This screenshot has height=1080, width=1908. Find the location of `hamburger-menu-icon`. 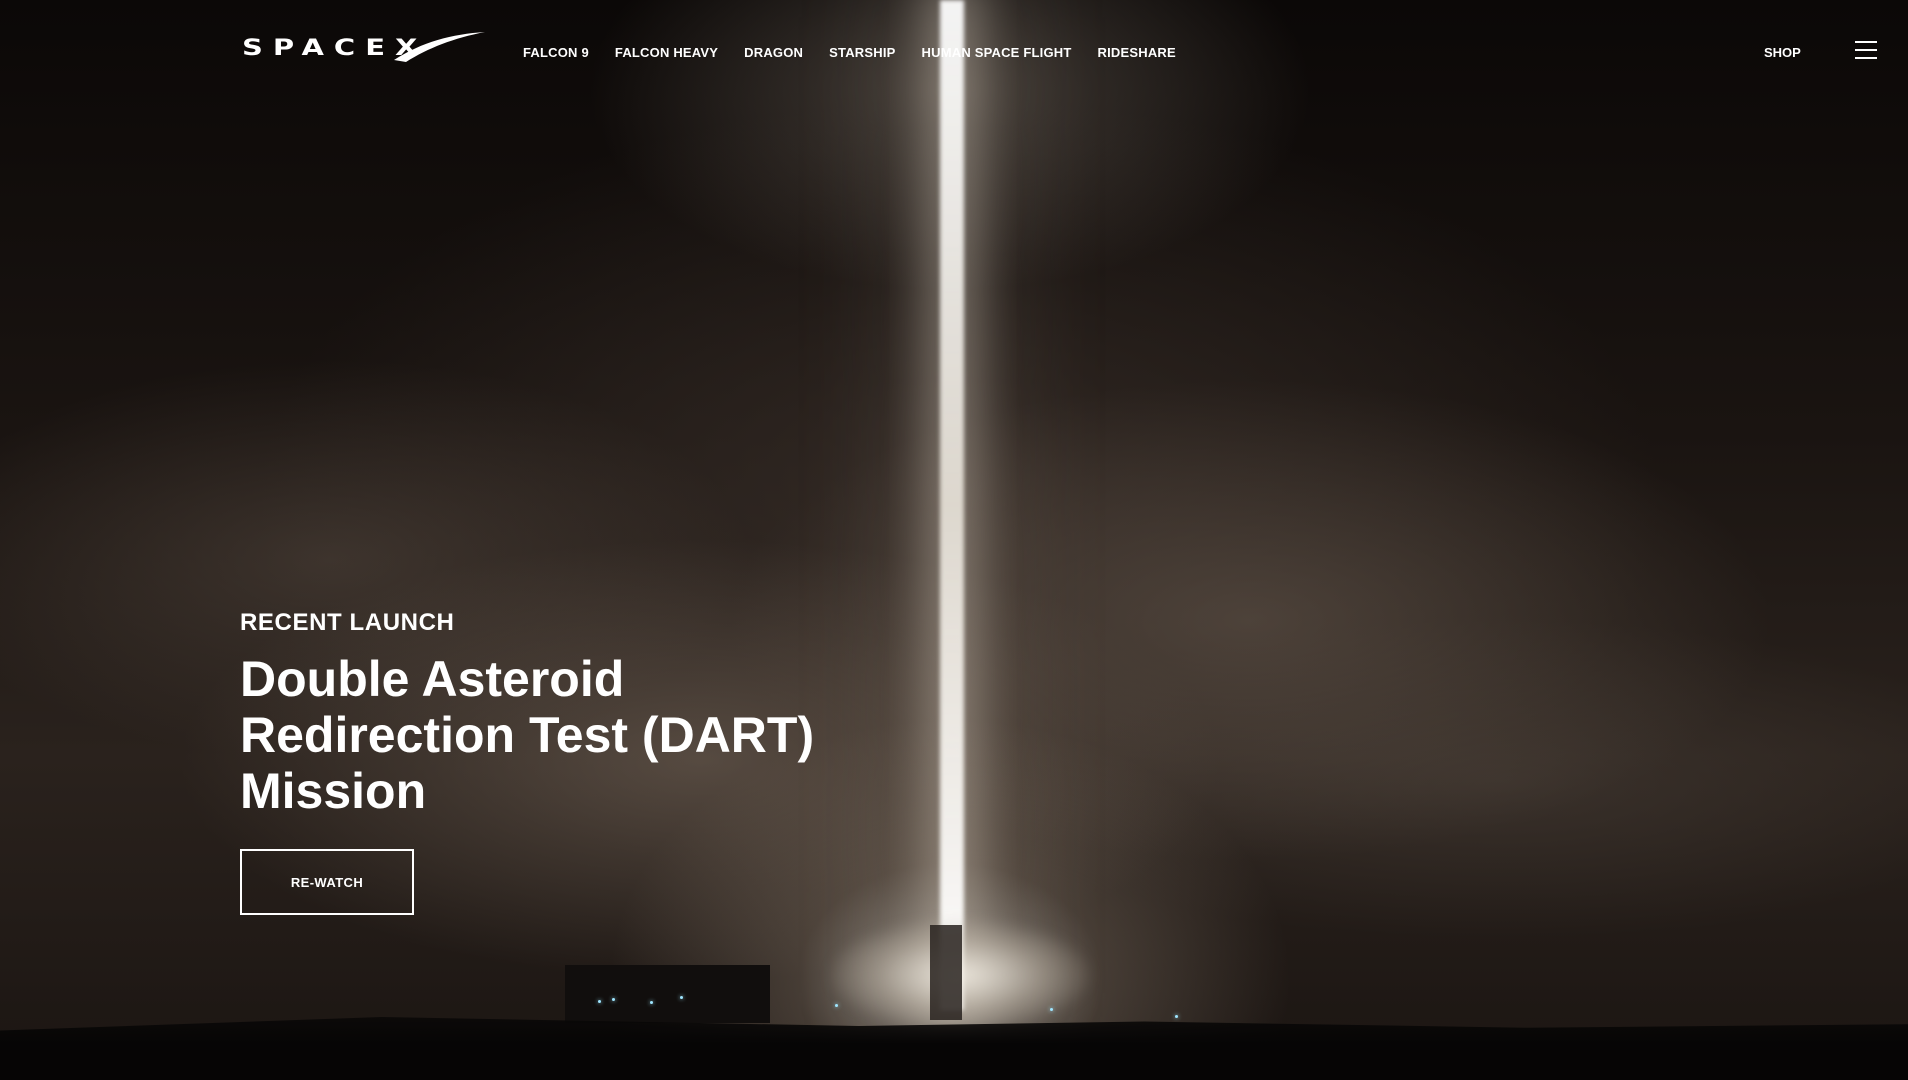

hamburger-menu-icon is located at coordinates (1866, 50).